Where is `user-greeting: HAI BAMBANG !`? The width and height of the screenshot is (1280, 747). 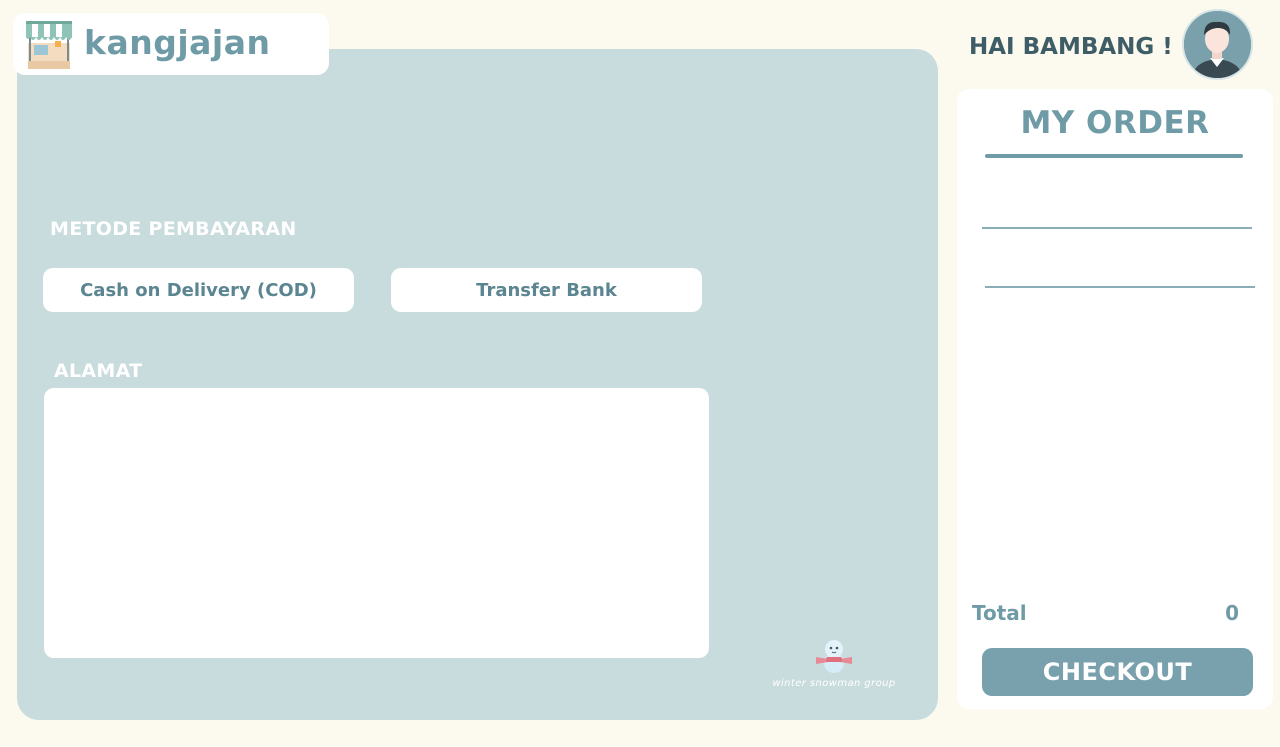 user-greeting: HAI BAMBANG ! is located at coordinates (1071, 47).